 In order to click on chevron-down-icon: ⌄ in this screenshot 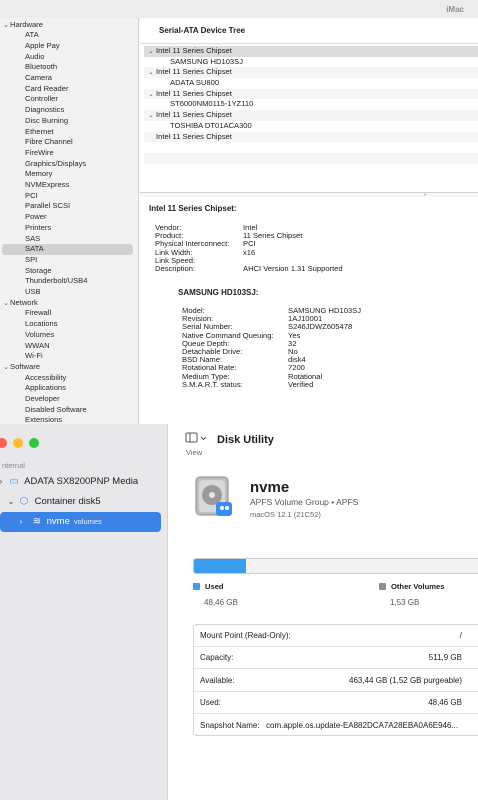, I will do `click(11, 501)`.